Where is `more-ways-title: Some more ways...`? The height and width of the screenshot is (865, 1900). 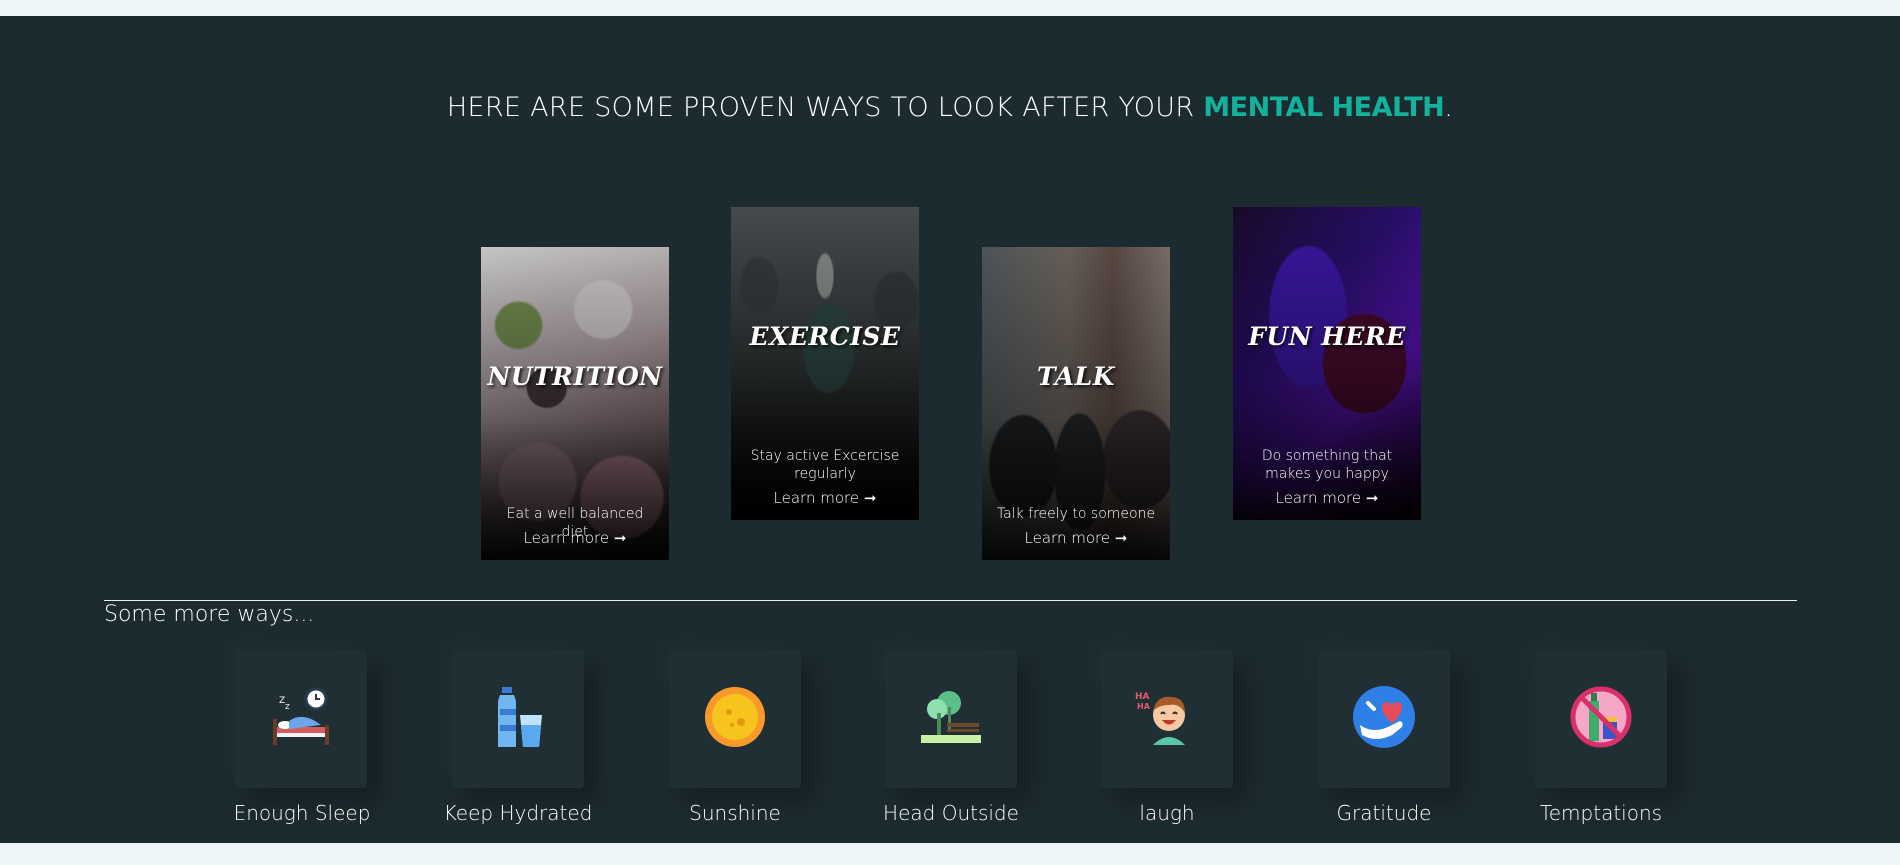 more-ways-title: Some more ways... is located at coordinates (209, 614).